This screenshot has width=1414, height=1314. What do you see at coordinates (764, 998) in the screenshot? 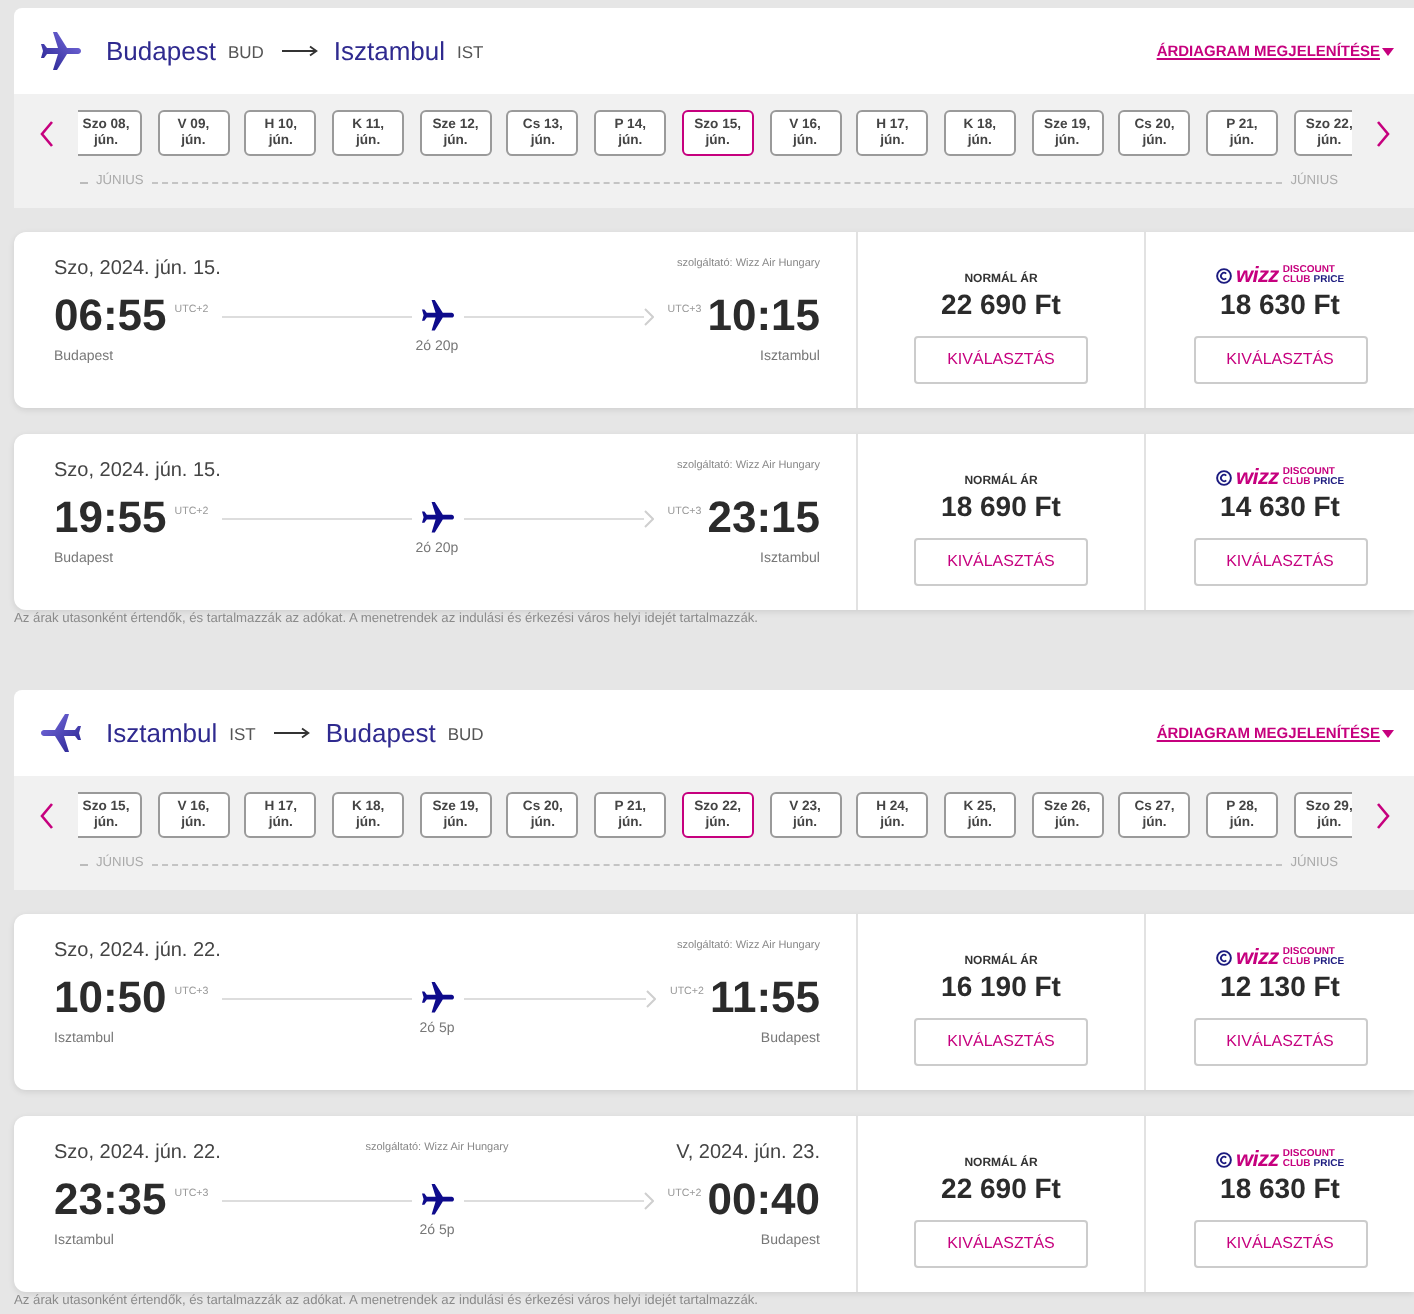
I see `arrival-time: 11:55` at bounding box center [764, 998].